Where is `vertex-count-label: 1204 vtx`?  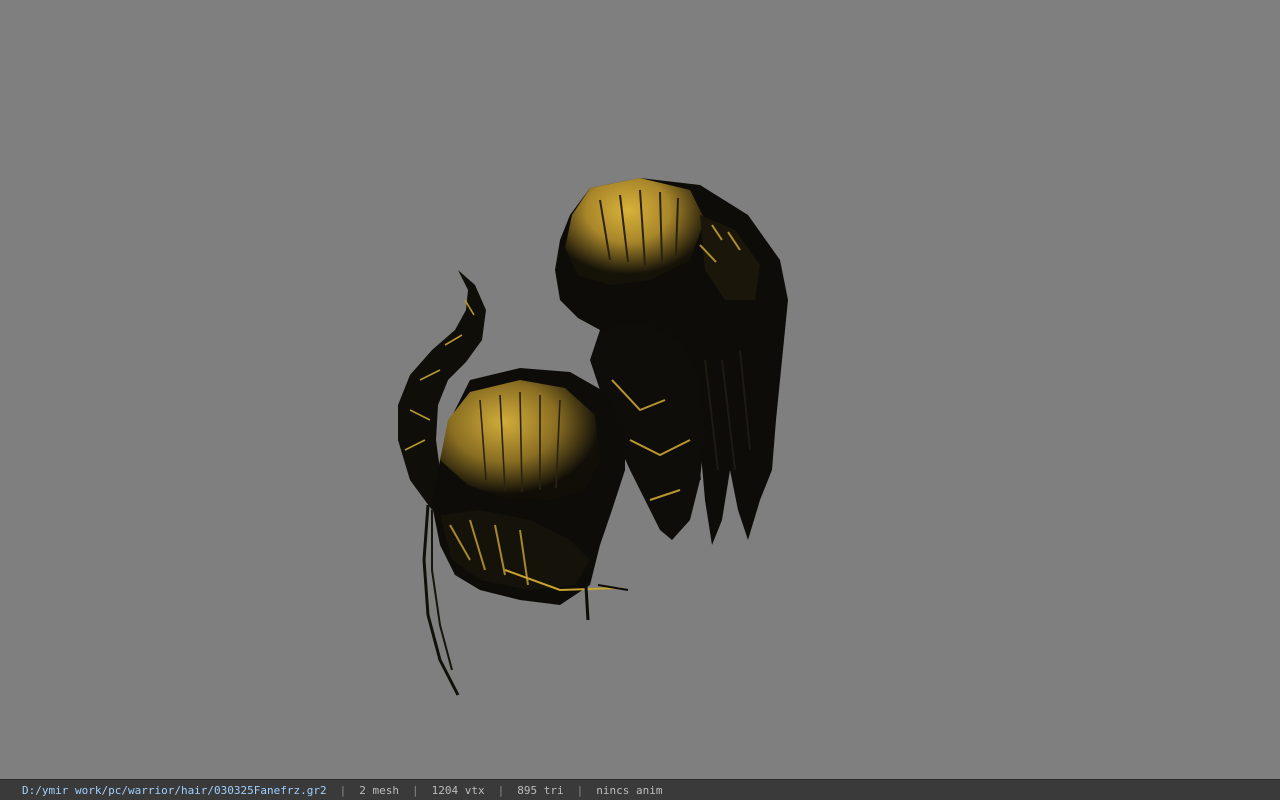
vertex-count-label: 1204 vtx is located at coordinates (458, 790).